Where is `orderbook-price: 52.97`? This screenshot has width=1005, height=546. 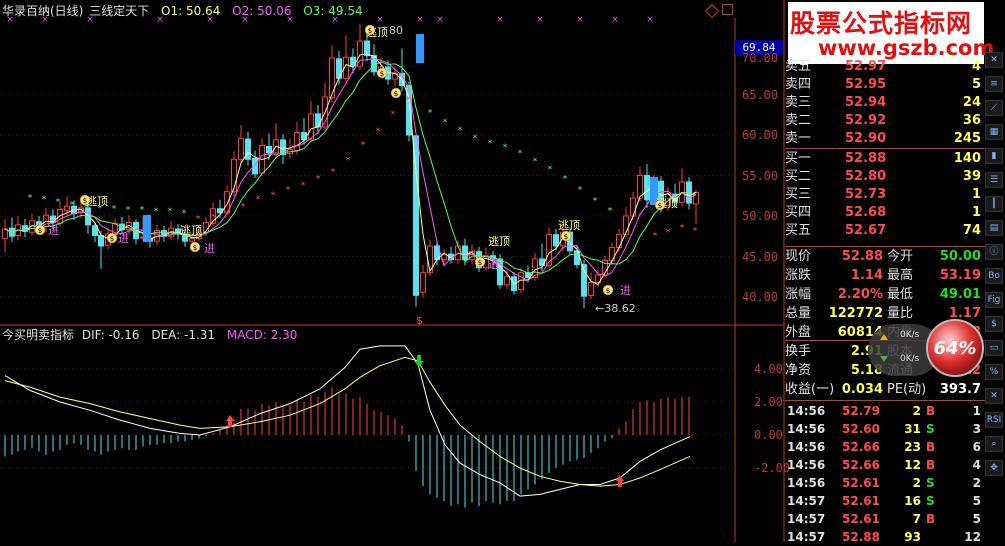 orderbook-price: 52.97 is located at coordinates (866, 66).